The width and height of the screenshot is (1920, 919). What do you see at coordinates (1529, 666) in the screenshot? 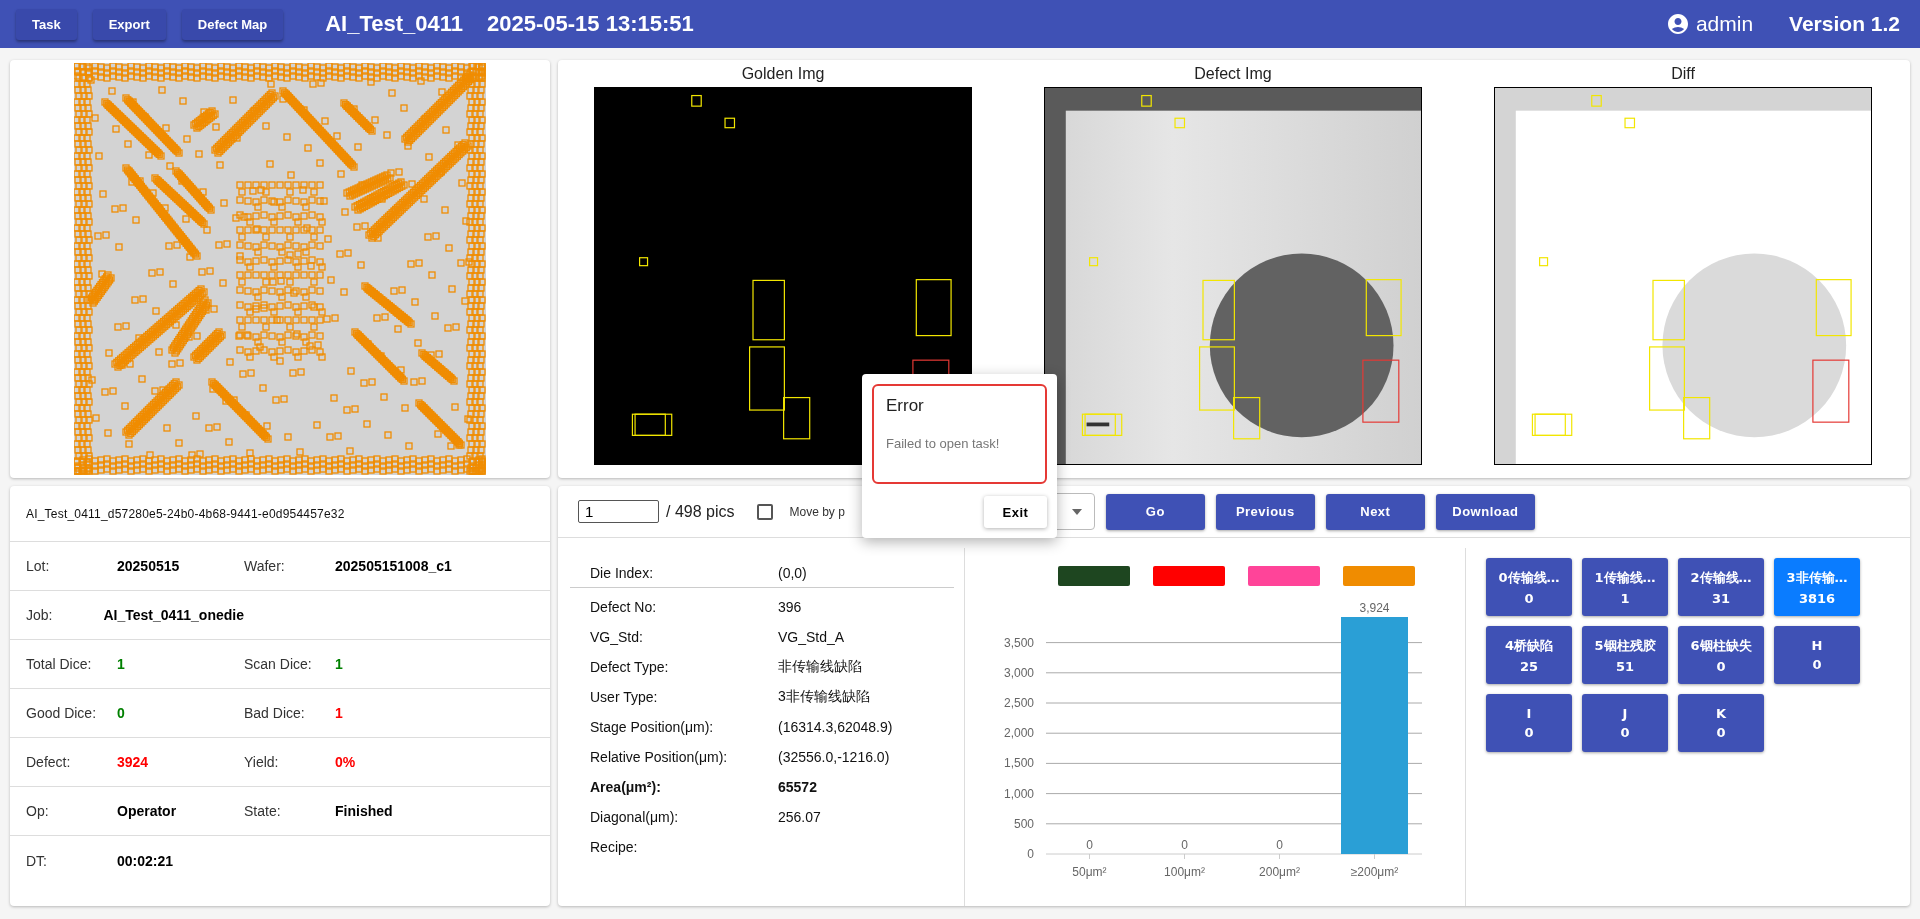
I see `class-count: 25` at bounding box center [1529, 666].